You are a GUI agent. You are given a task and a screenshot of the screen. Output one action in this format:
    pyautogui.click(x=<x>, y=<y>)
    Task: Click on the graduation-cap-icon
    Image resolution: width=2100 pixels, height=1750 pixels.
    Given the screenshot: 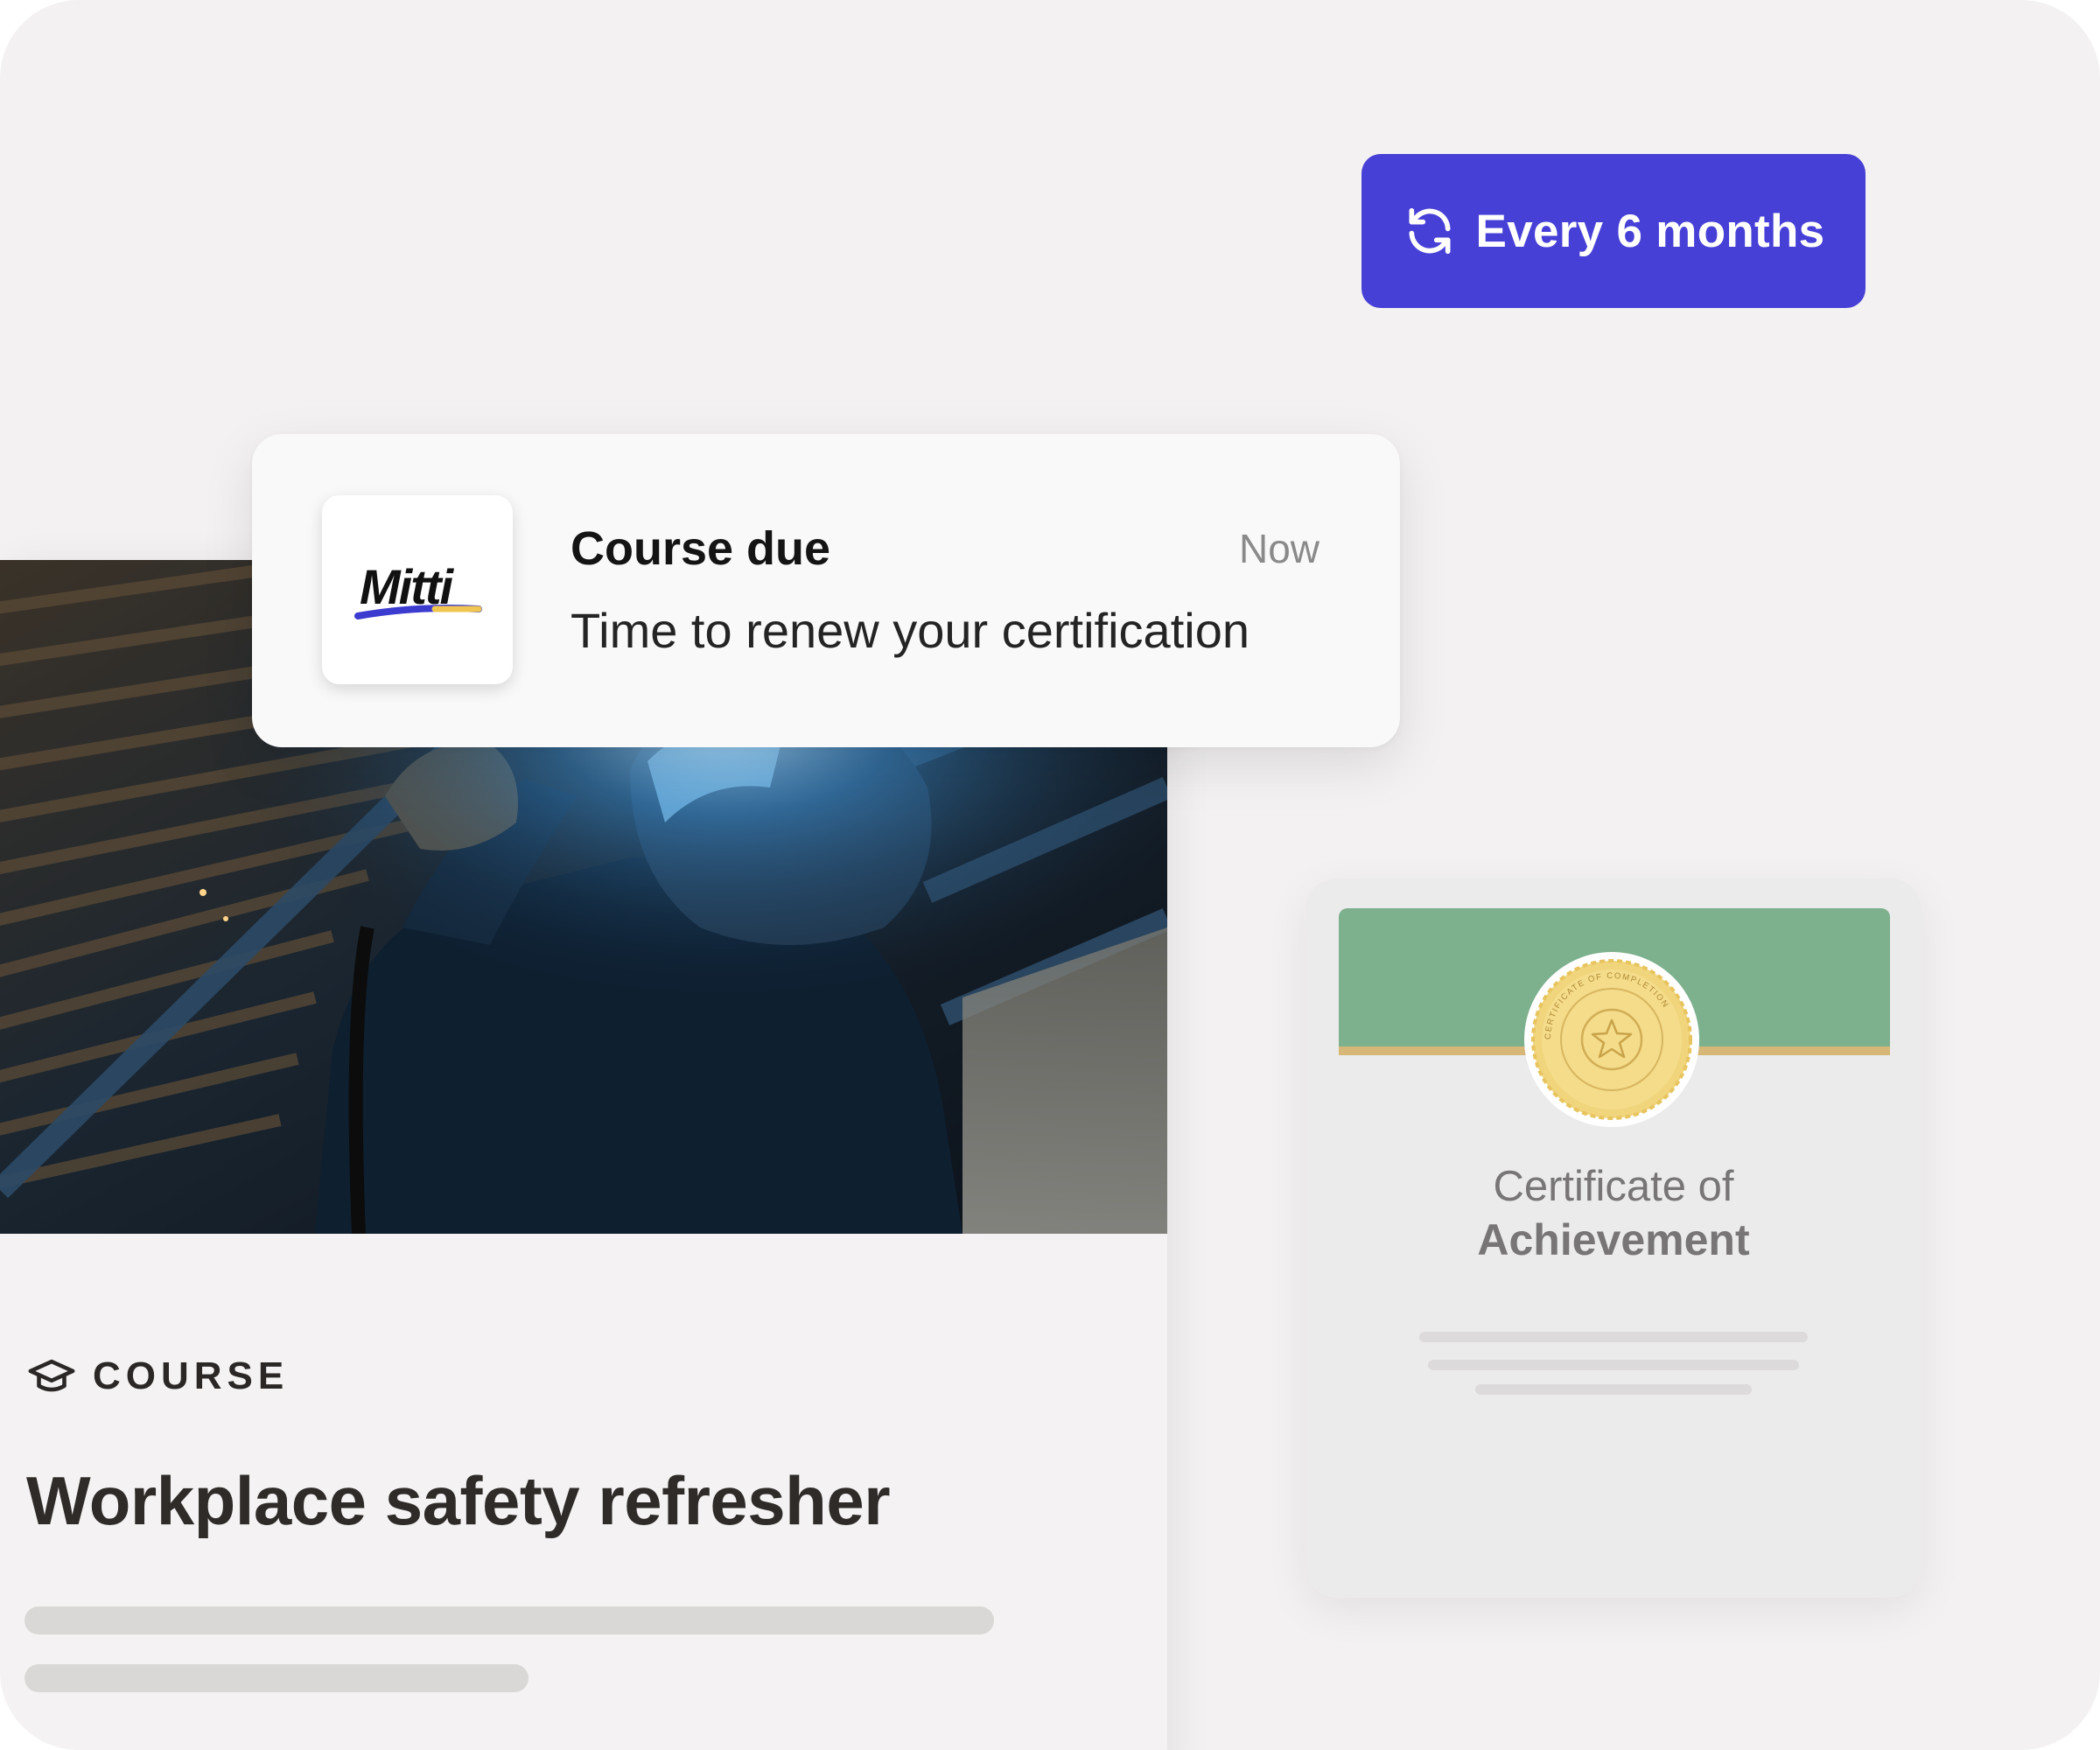 What is the action you would take?
    pyautogui.click(x=51, y=1376)
    